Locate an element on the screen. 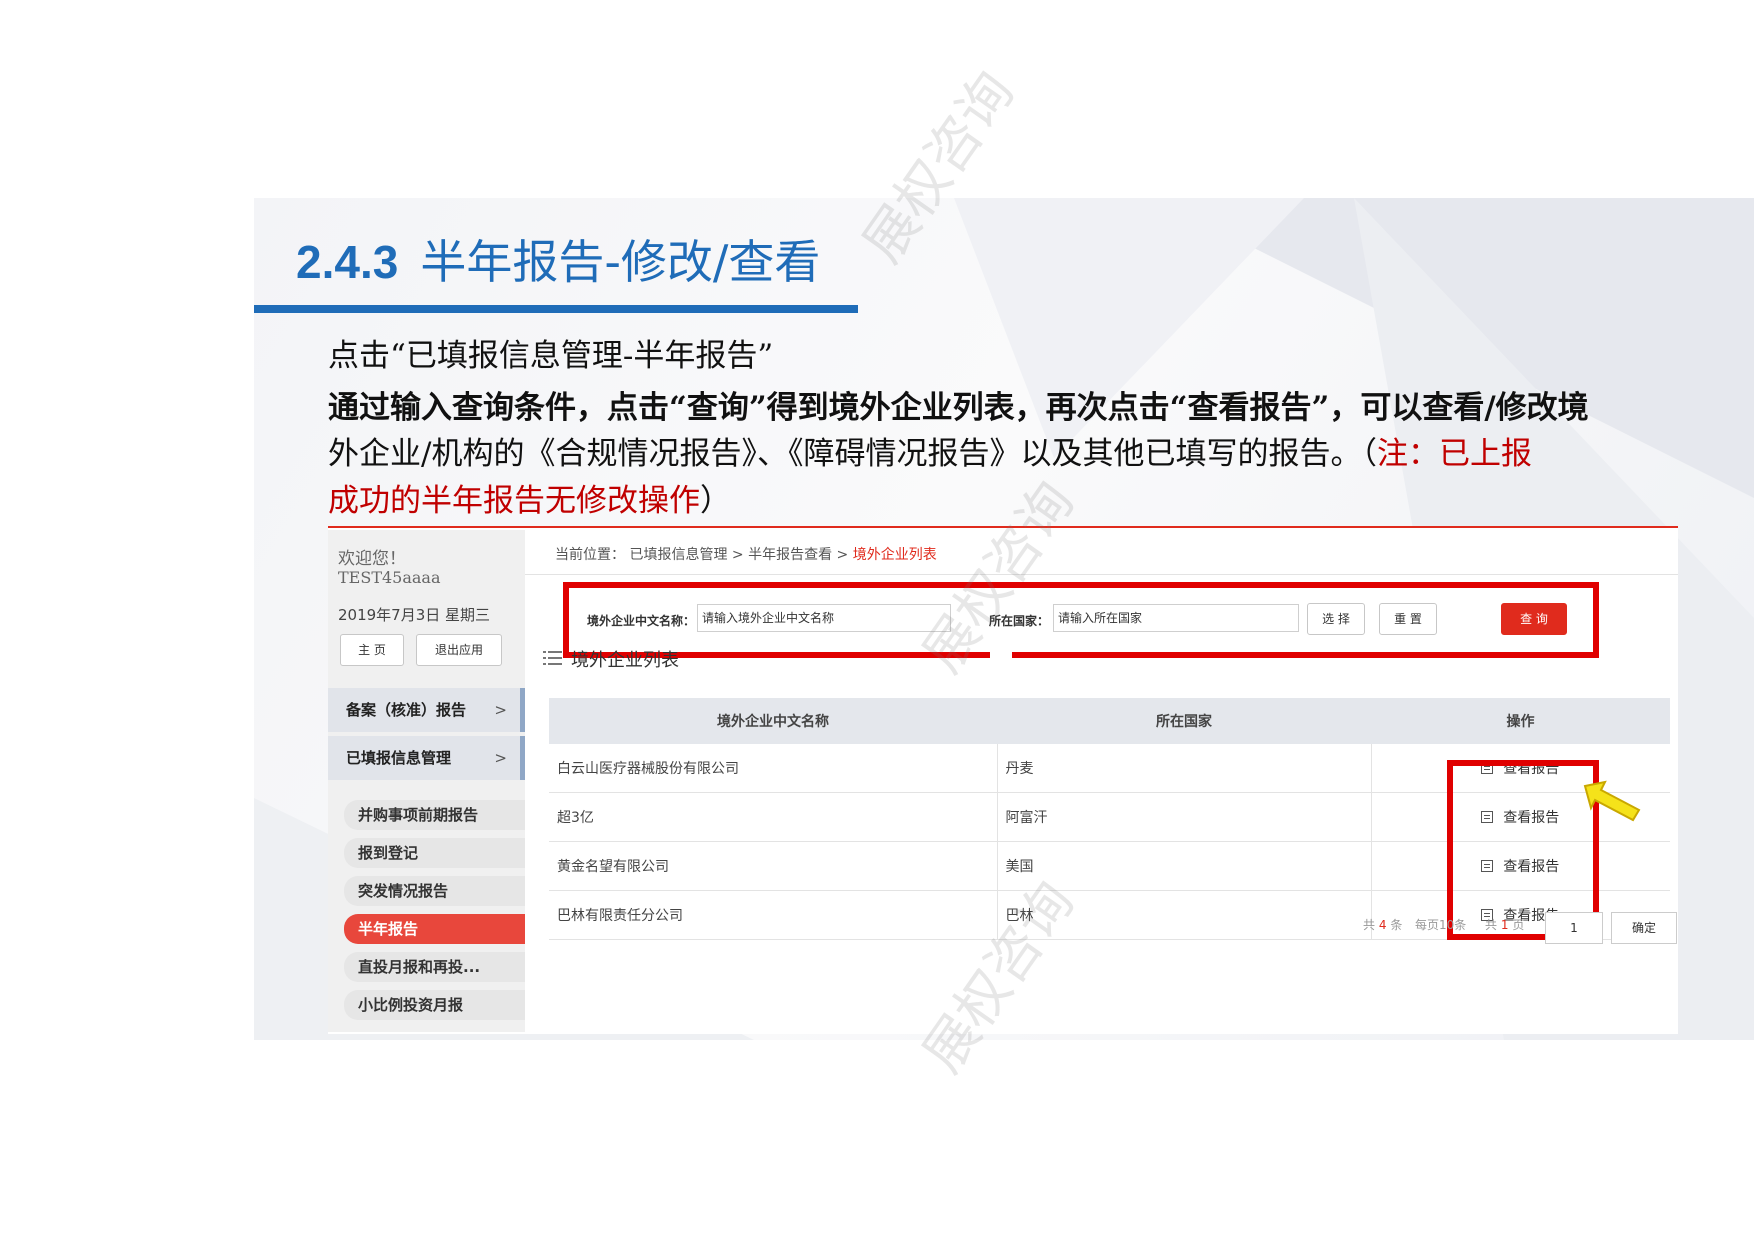  pager-pages-prefix: 共 is located at coordinates (1491, 925).